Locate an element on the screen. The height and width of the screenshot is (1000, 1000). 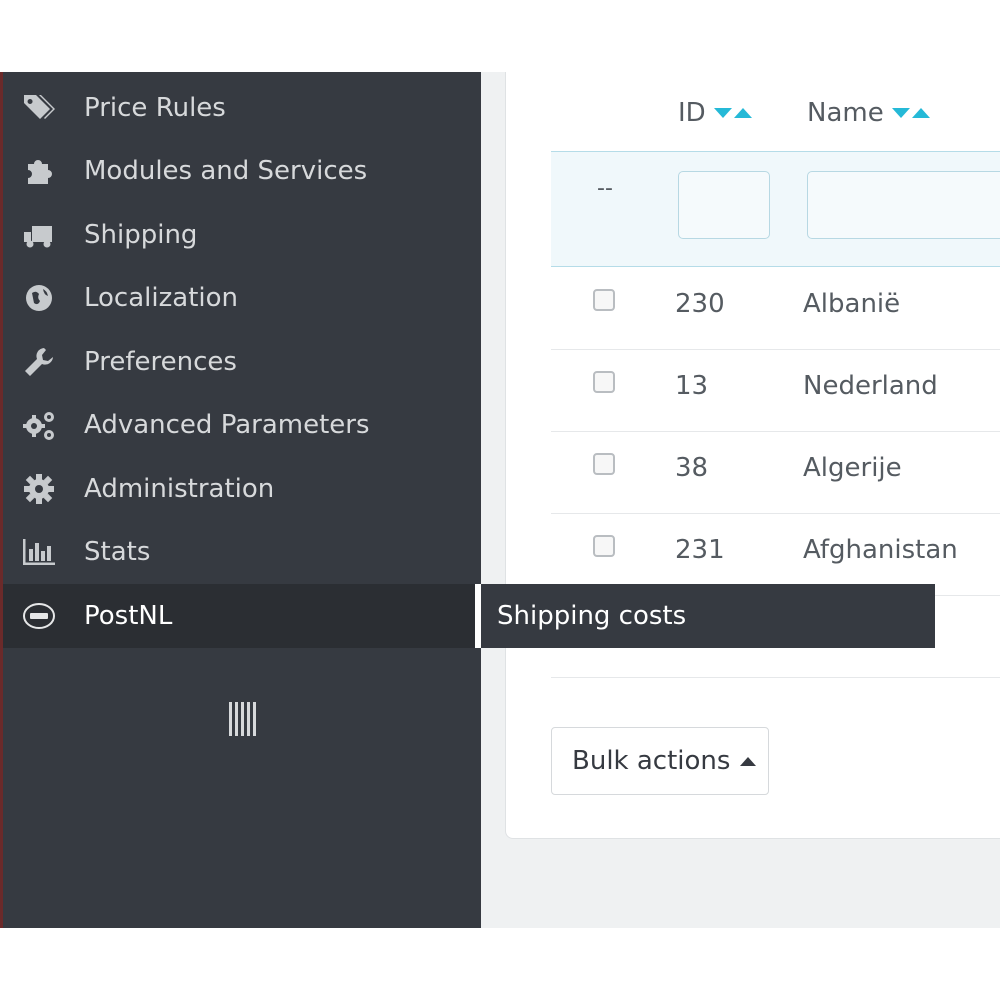
table-row: 230 Albanië is located at coordinates (775, 308).